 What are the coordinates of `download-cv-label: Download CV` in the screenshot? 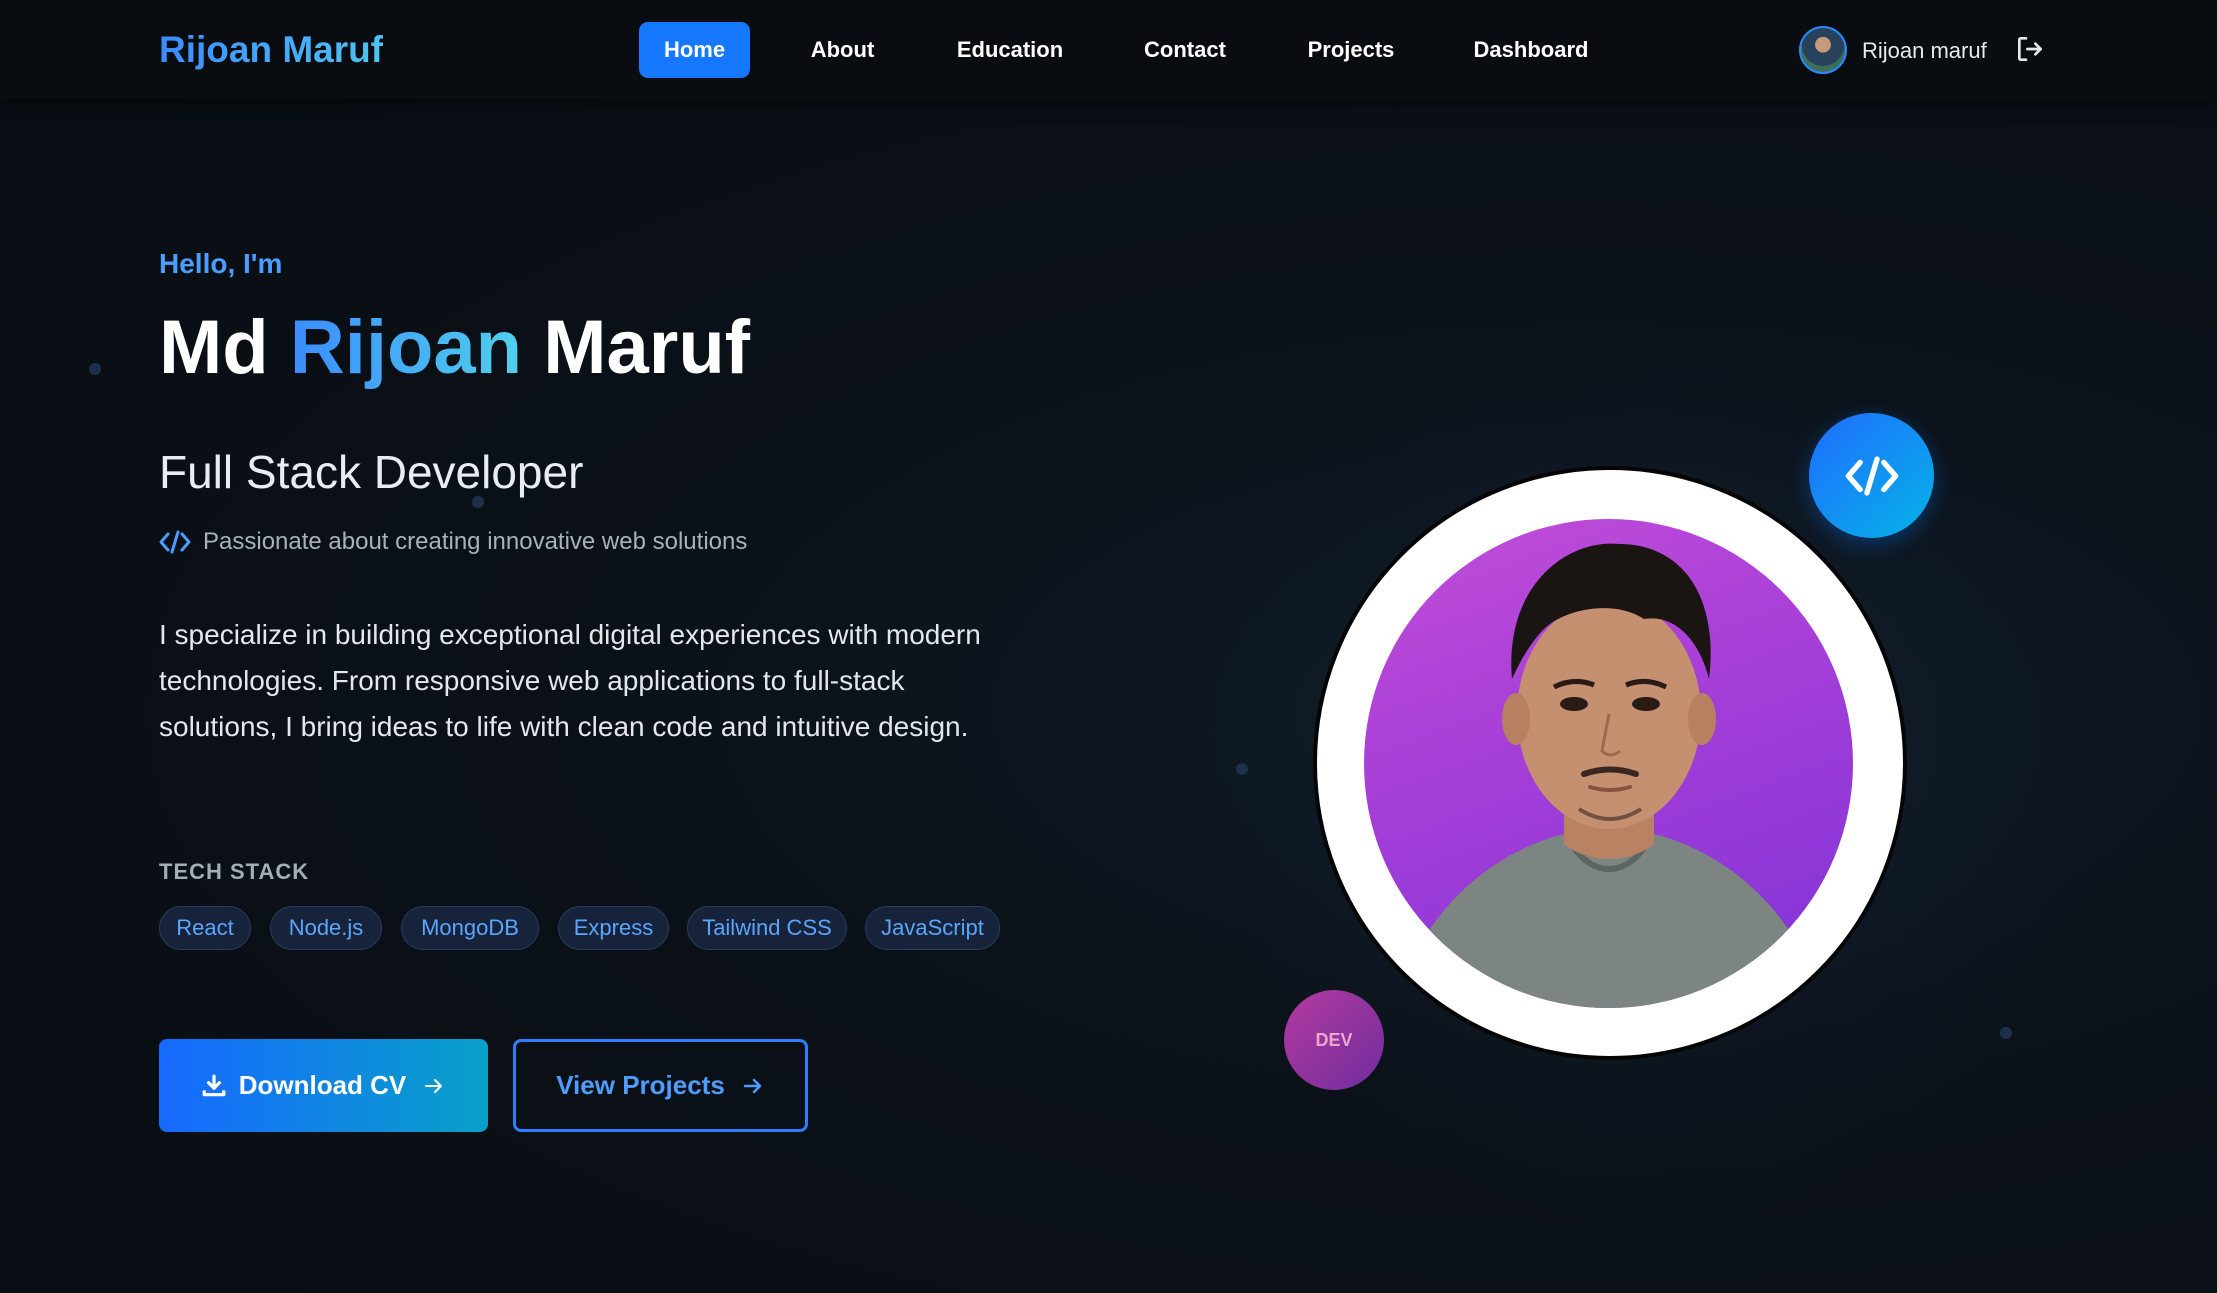 It's located at (322, 1085).